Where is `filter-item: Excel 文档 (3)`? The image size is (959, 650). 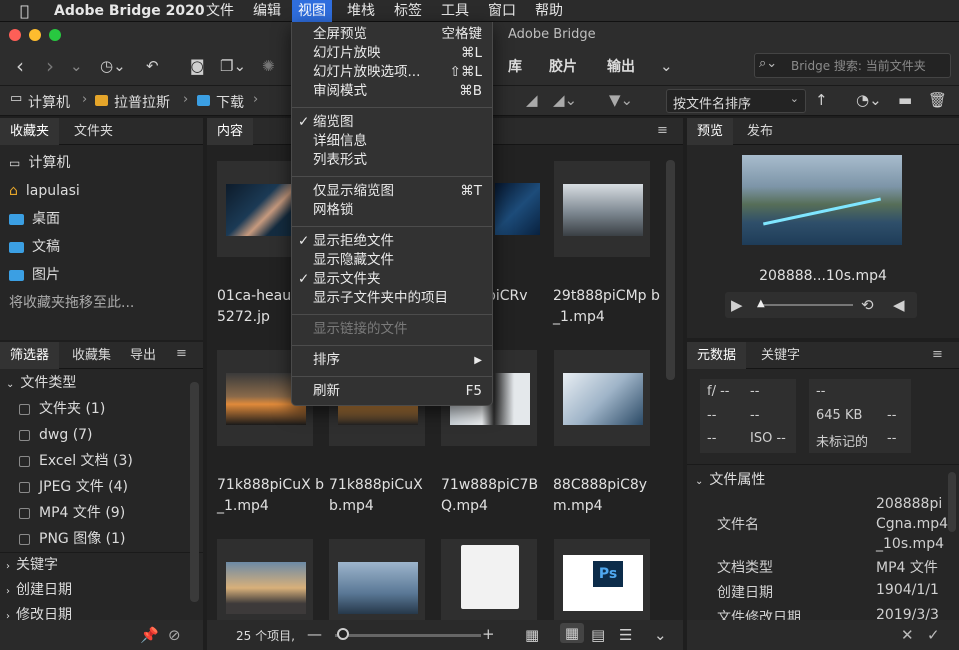 filter-item: Excel 文档 (3) is located at coordinates (101, 461).